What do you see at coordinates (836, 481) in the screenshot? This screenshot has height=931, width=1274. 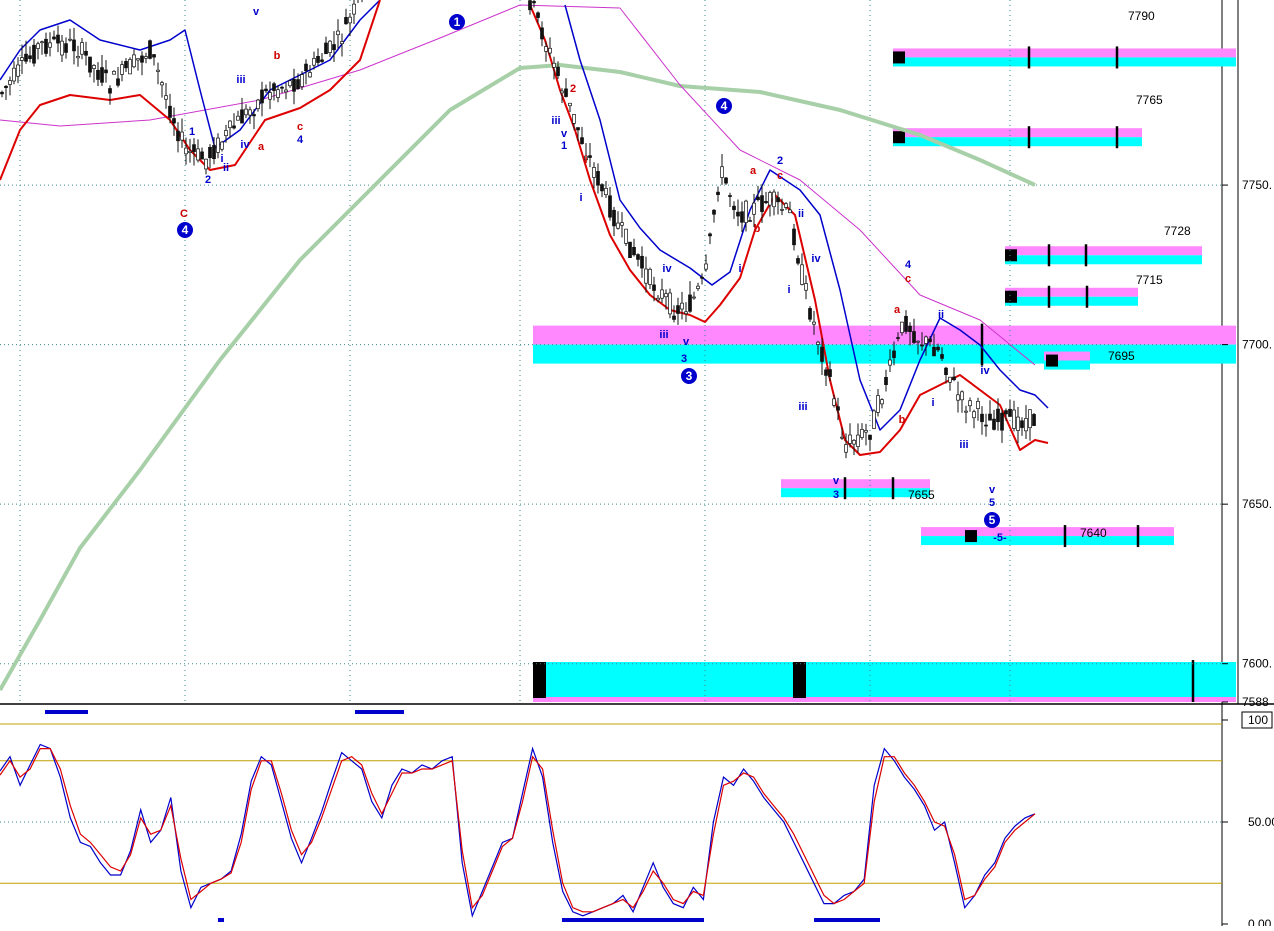 I see `wave-label: v` at bounding box center [836, 481].